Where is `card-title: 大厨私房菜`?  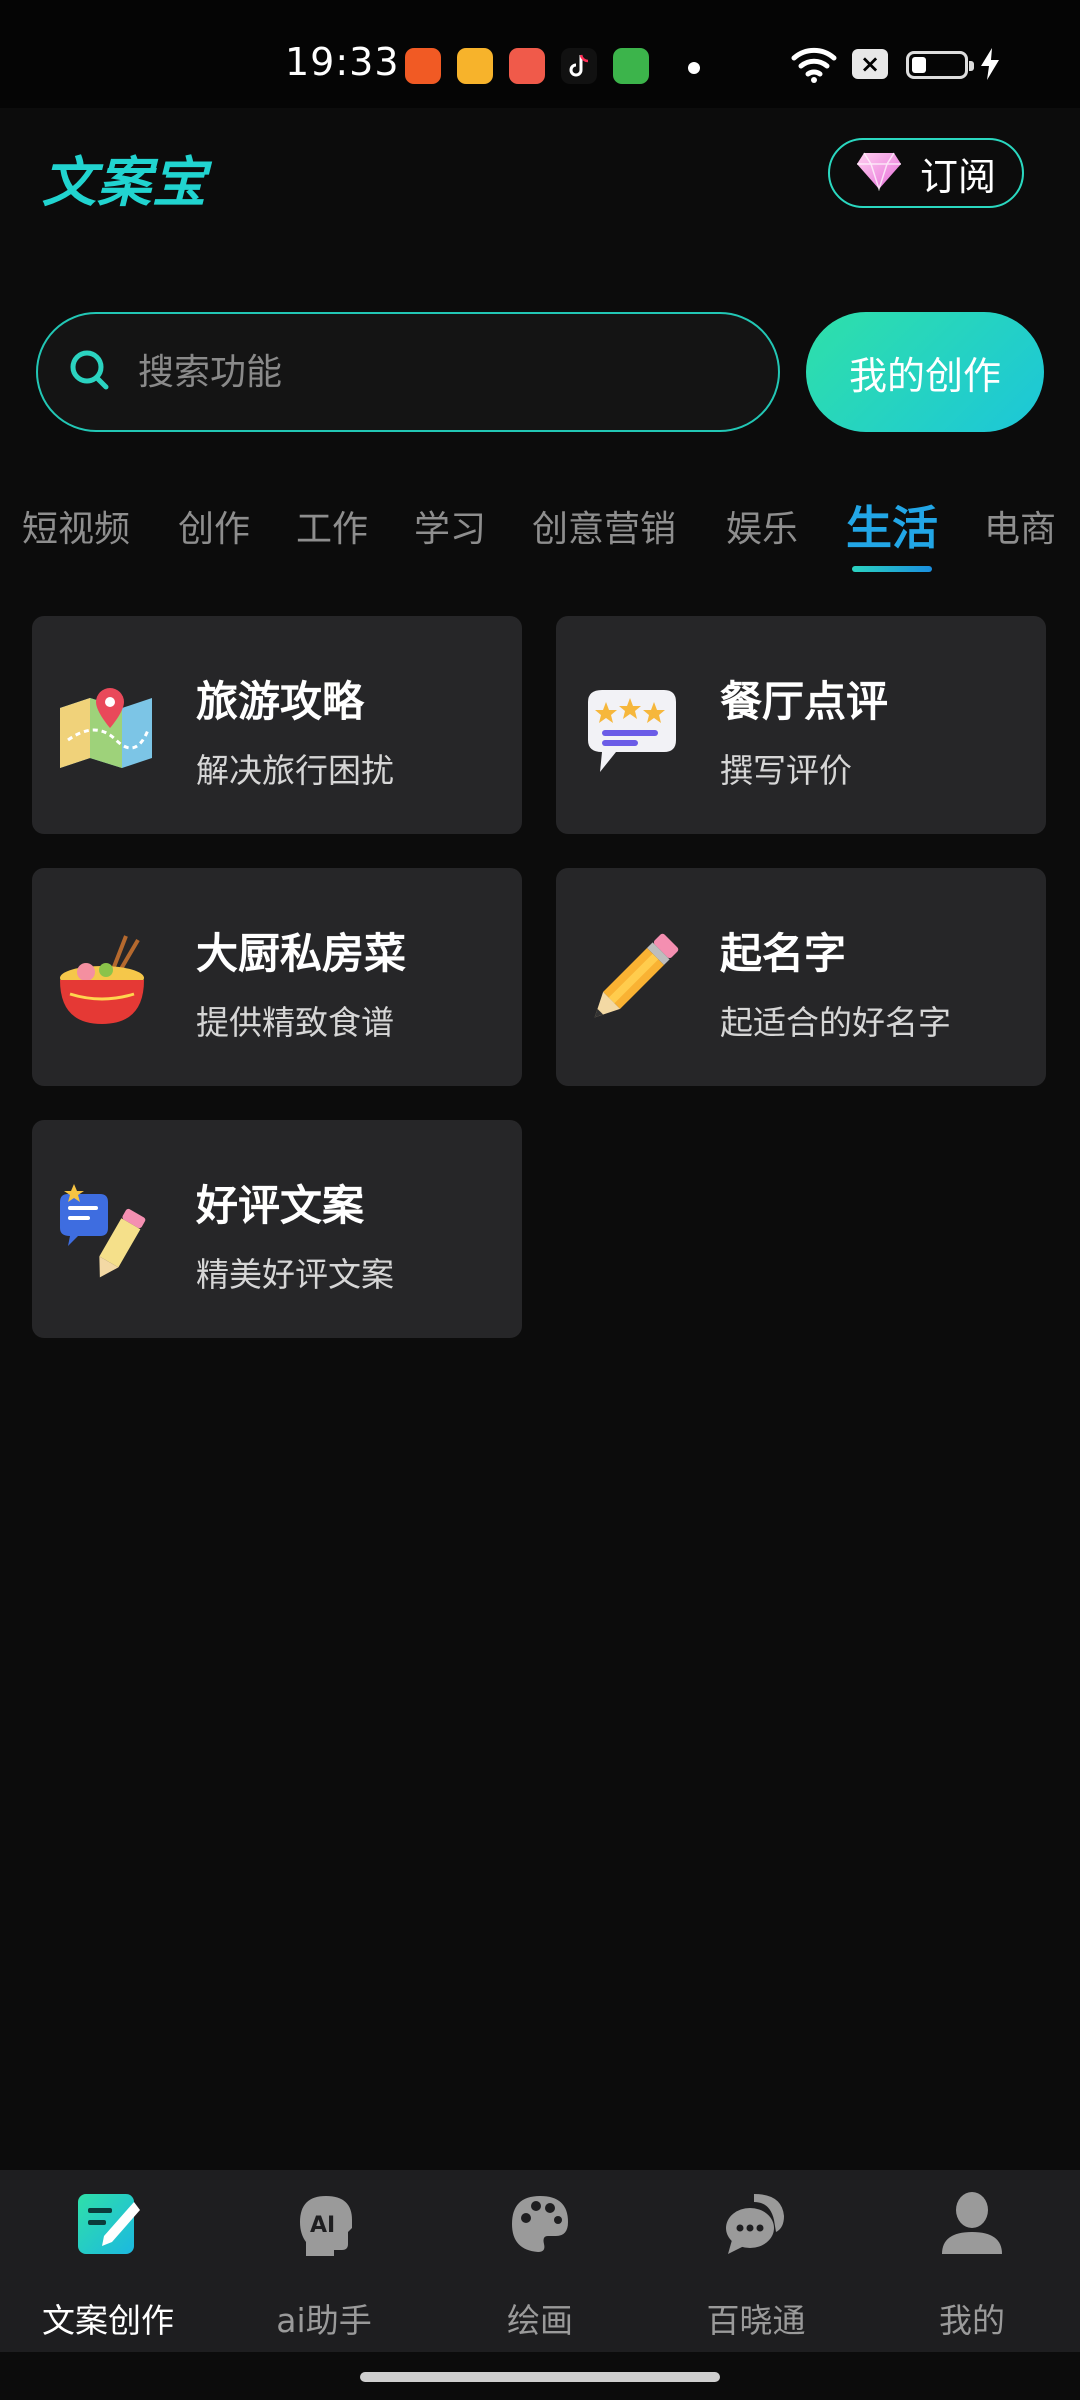 card-title: 大厨私房菜 is located at coordinates (301, 953).